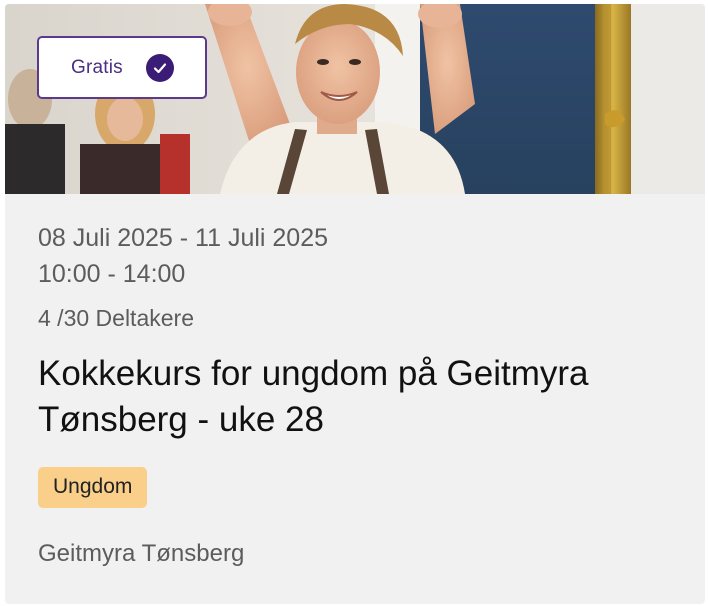 This screenshot has height=606, width=708. What do you see at coordinates (159, 67) in the screenshot?
I see `check-circle-icon` at bounding box center [159, 67].